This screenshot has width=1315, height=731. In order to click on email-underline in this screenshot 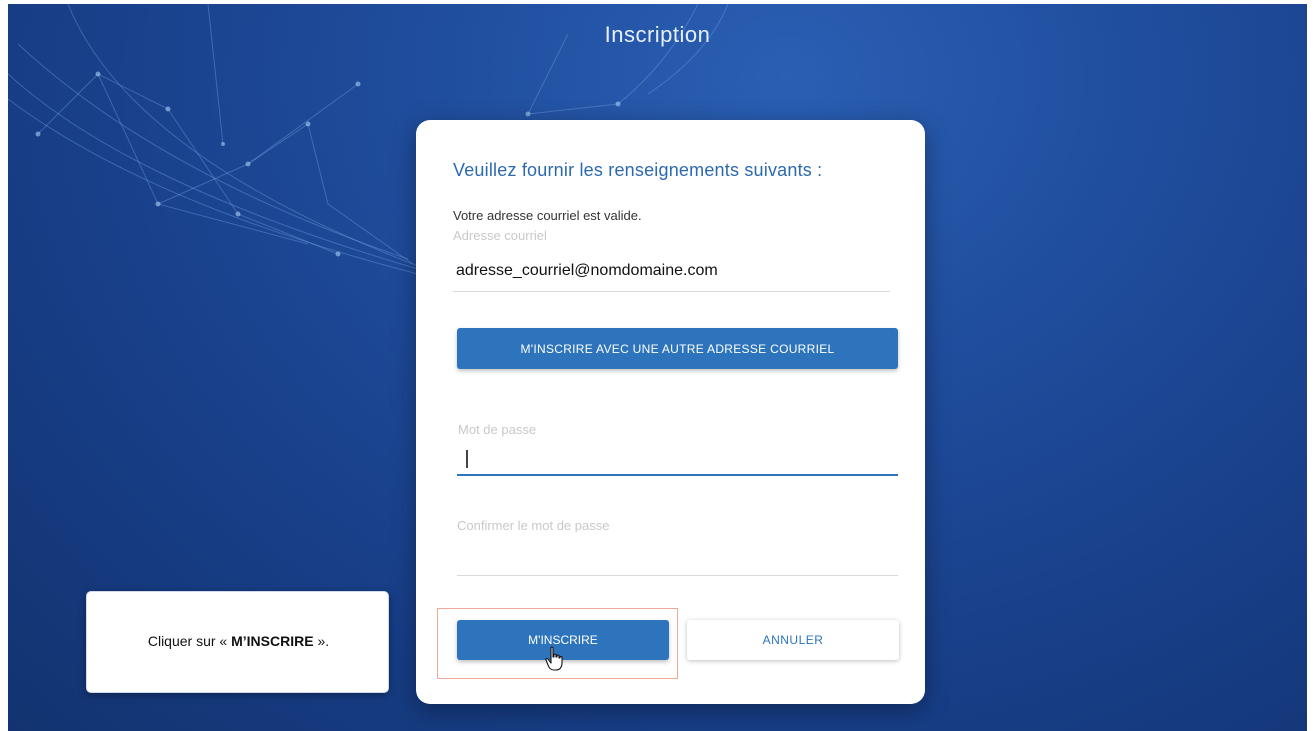, I will do `click(671, 291)`.